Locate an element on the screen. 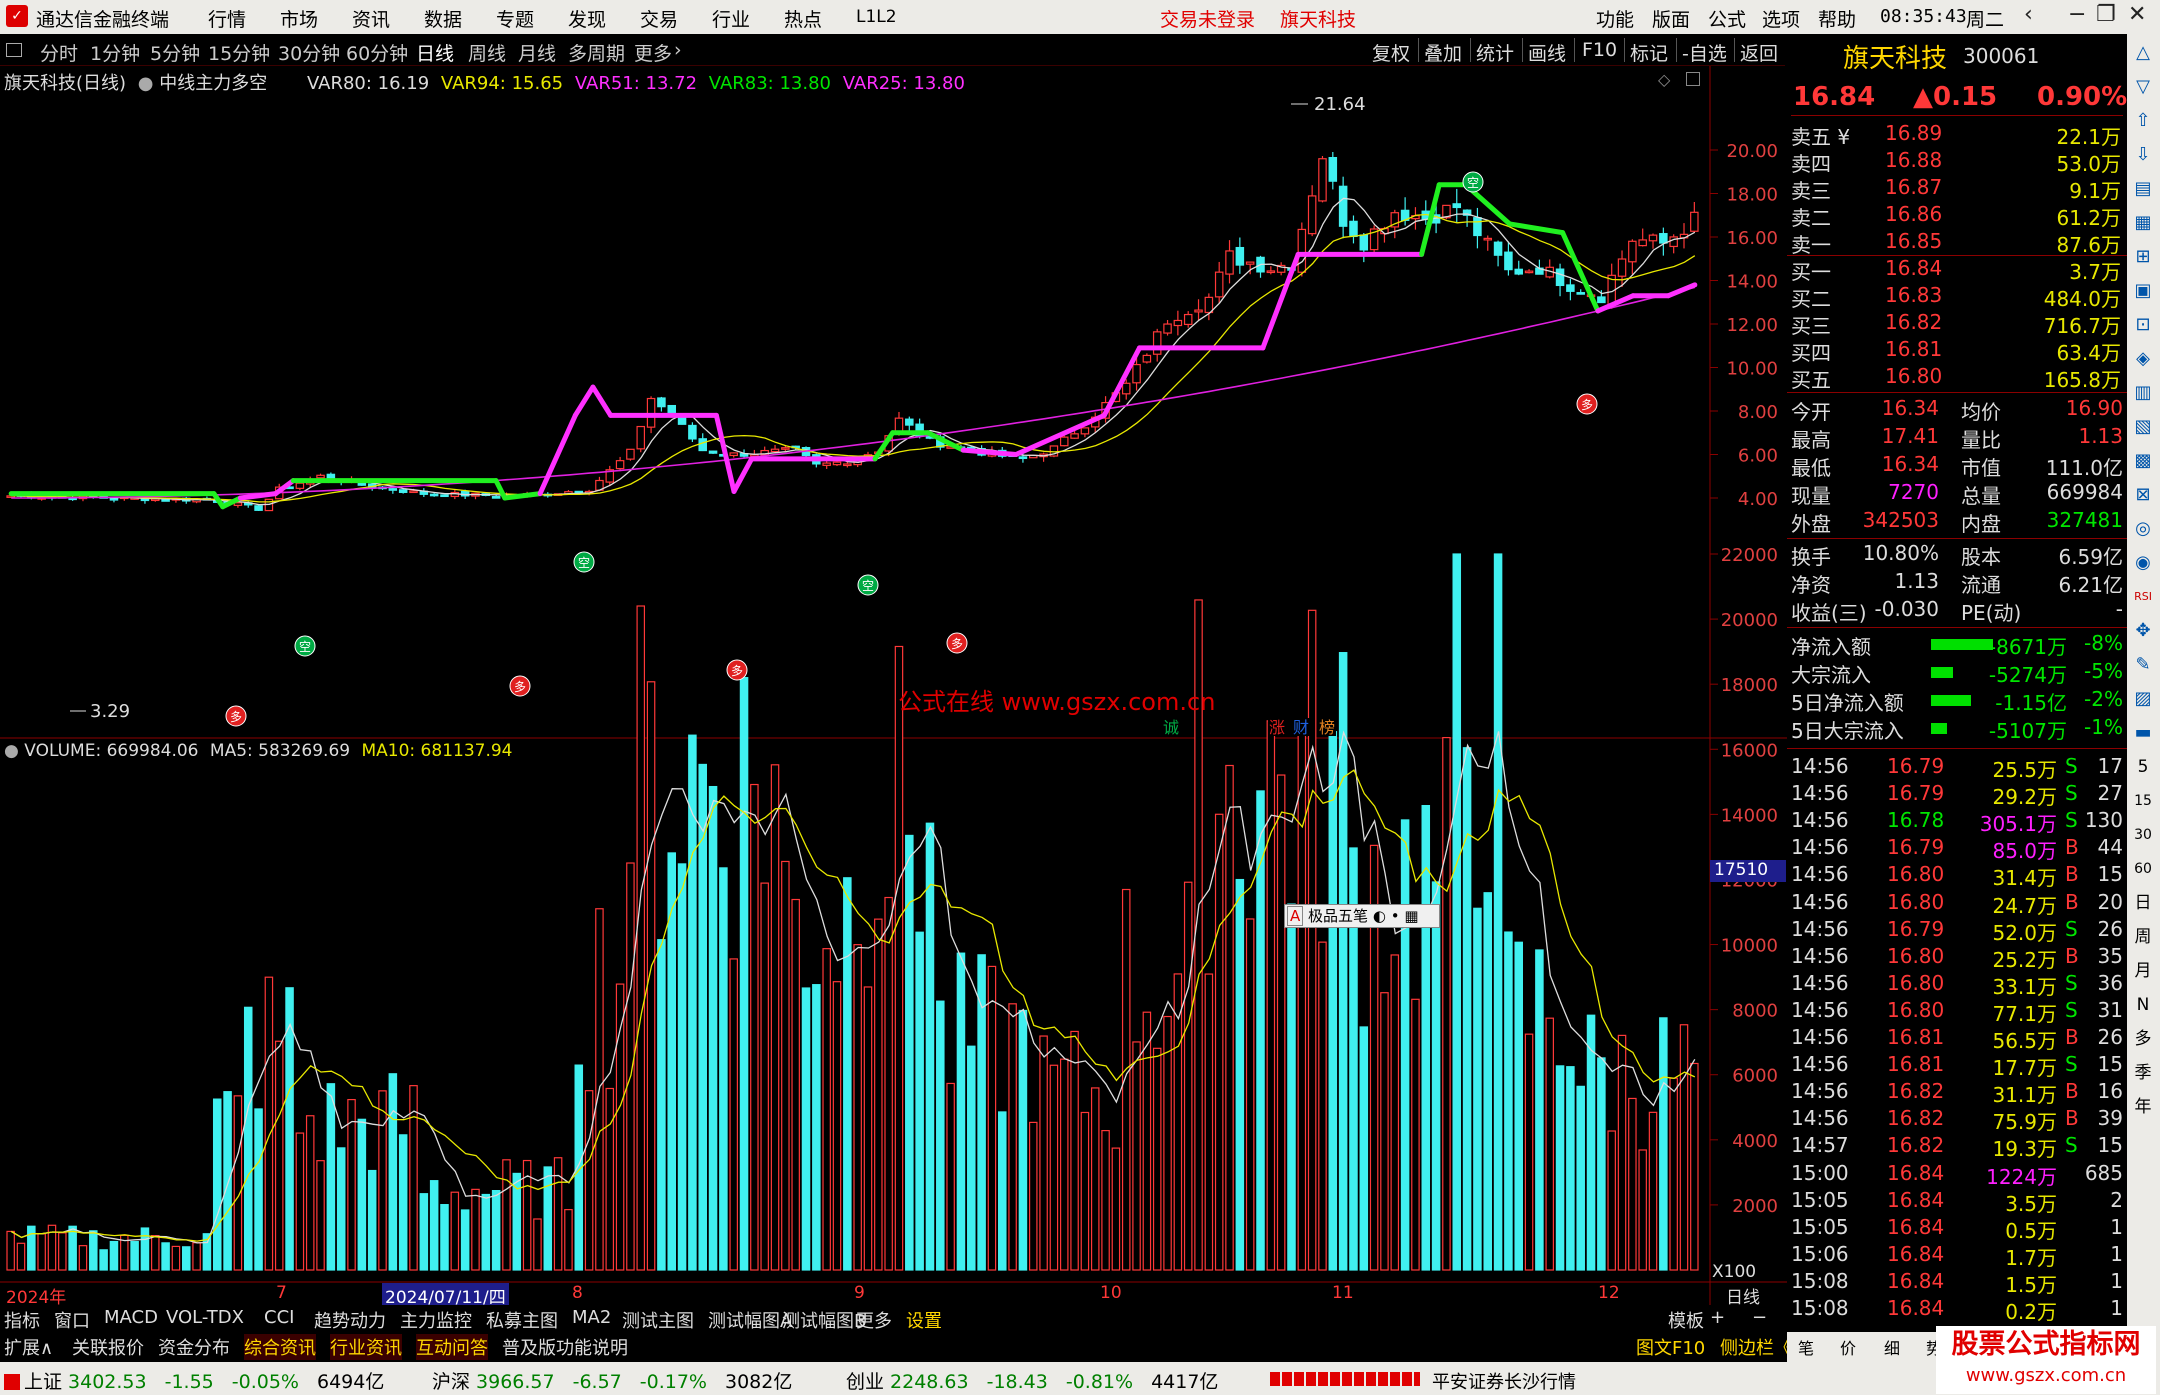  menu-redian: 热点 is located at coordinates (803, 18).